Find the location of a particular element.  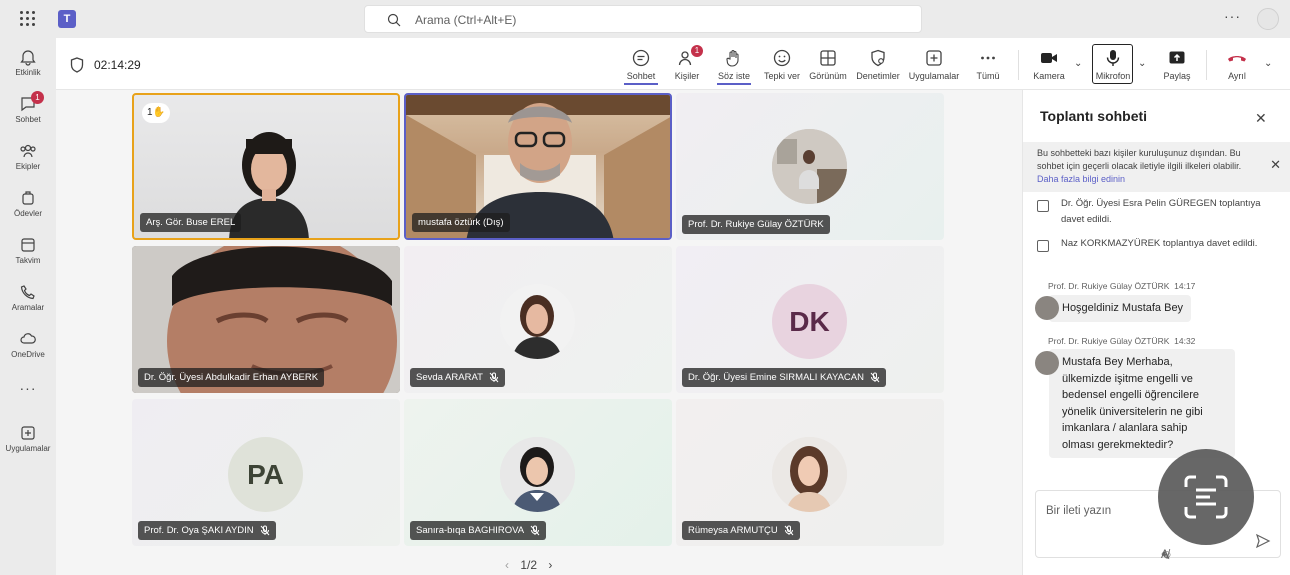

rail-item-activity: Etkinlik is located at coordinates (28, 62).